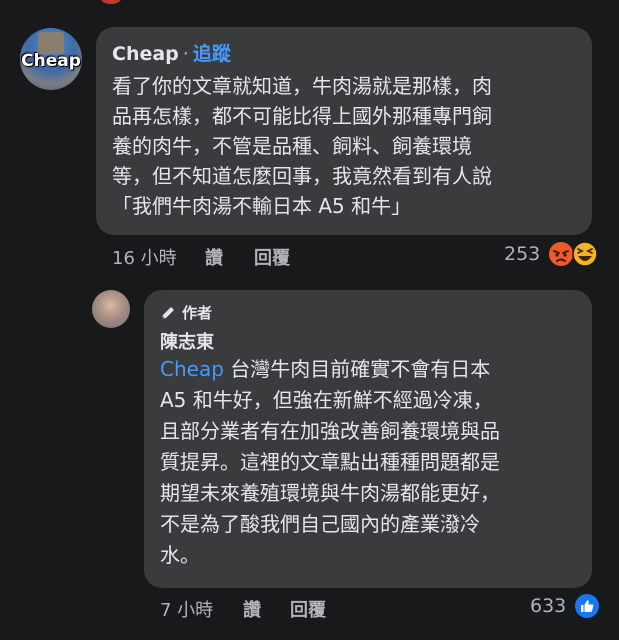 The width and height of the screenshot is (619, 640). I want to click on angry-emoji-icon, so click(561, 254).